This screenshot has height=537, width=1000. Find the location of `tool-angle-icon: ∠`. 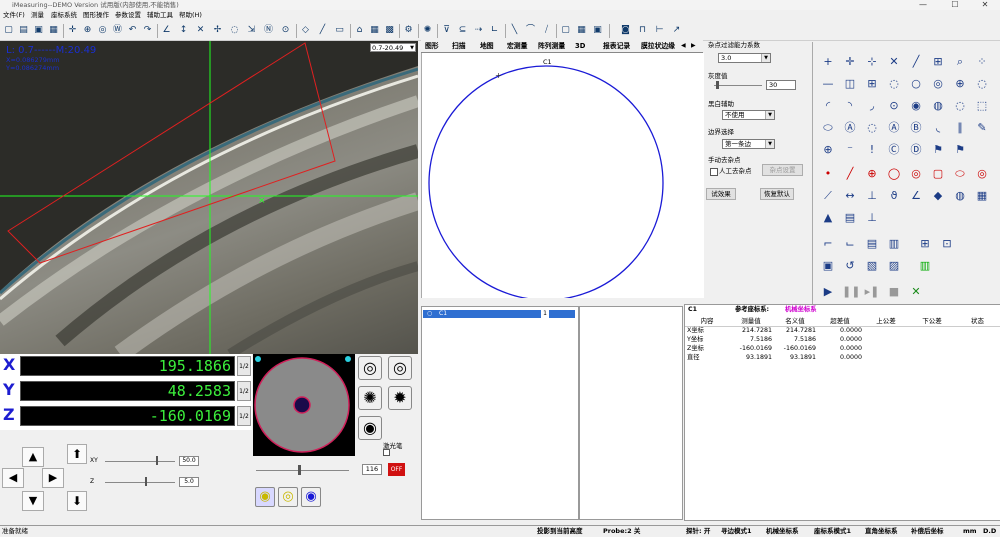

tool-angle-icon: ∠ is located at coordinates (166, 30).